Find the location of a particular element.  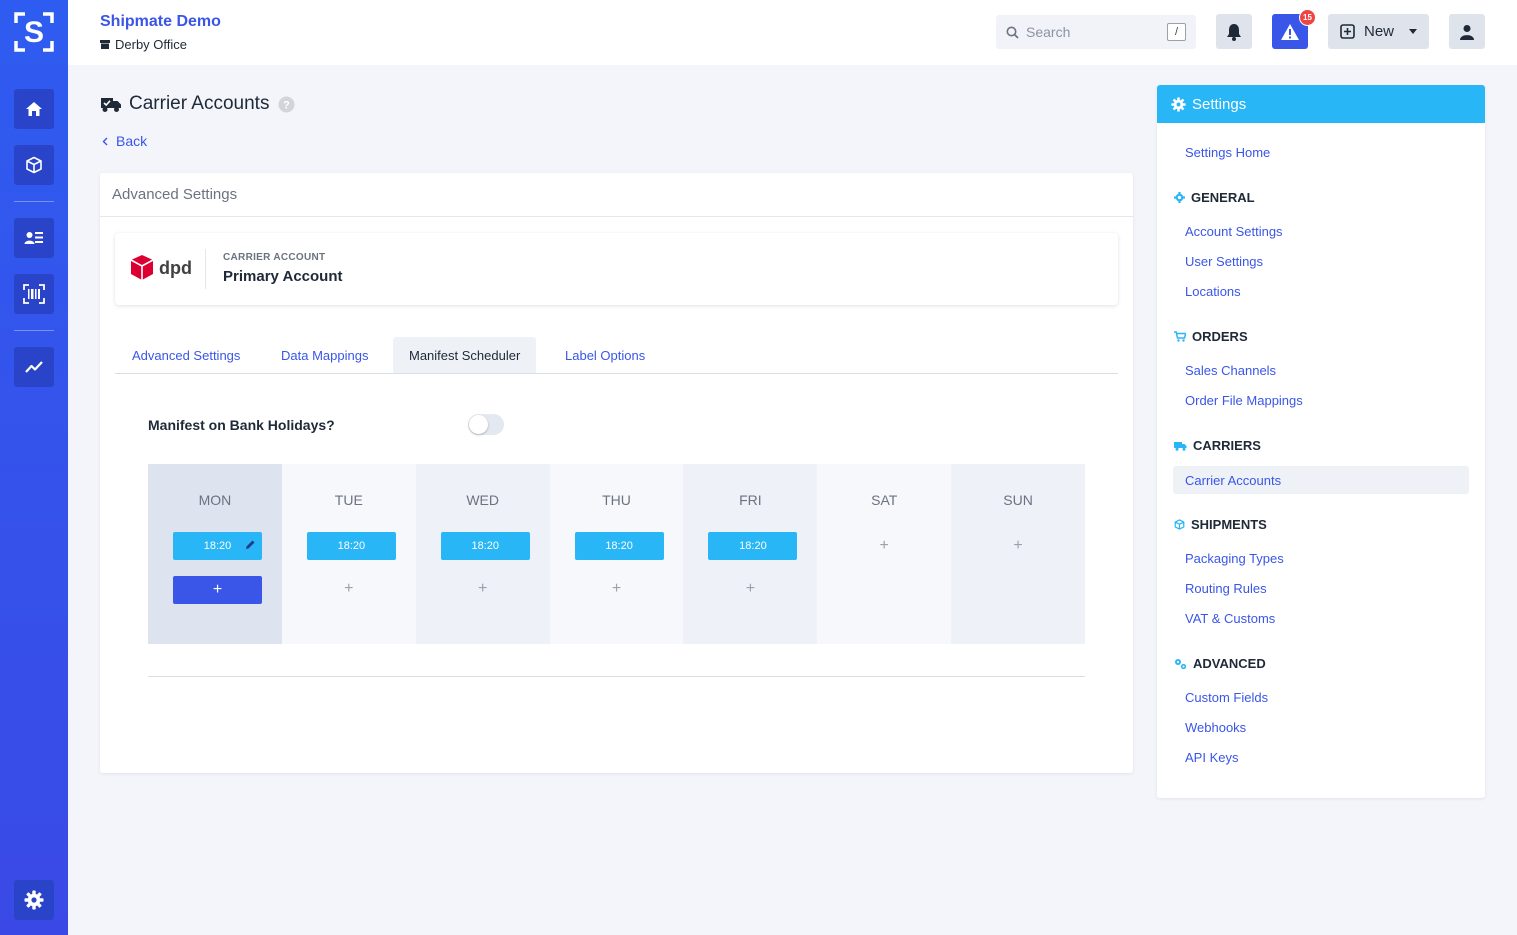

section-title: SHIPMENTS is located at coordinates (1229, 524).